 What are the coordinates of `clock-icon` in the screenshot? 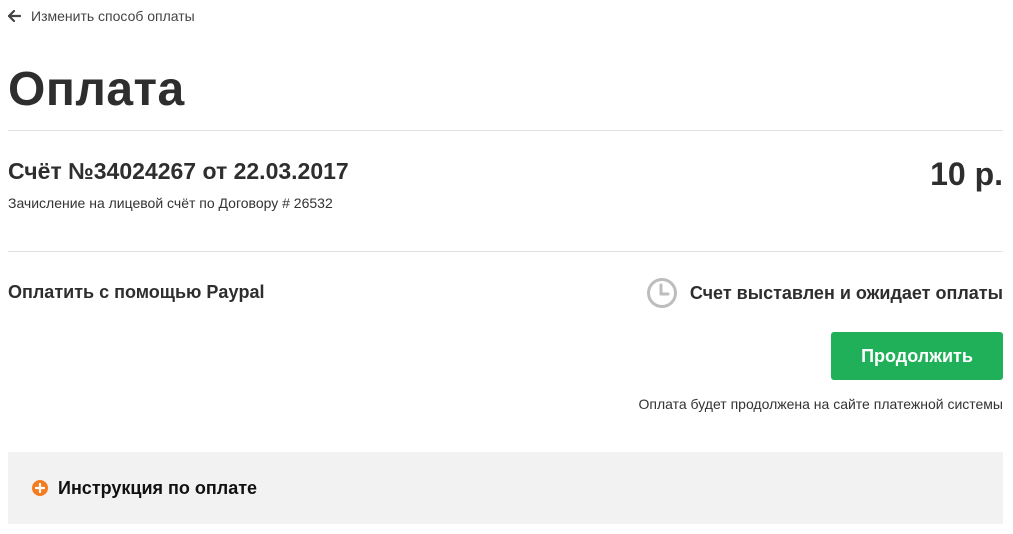 It's located at (661, 293).